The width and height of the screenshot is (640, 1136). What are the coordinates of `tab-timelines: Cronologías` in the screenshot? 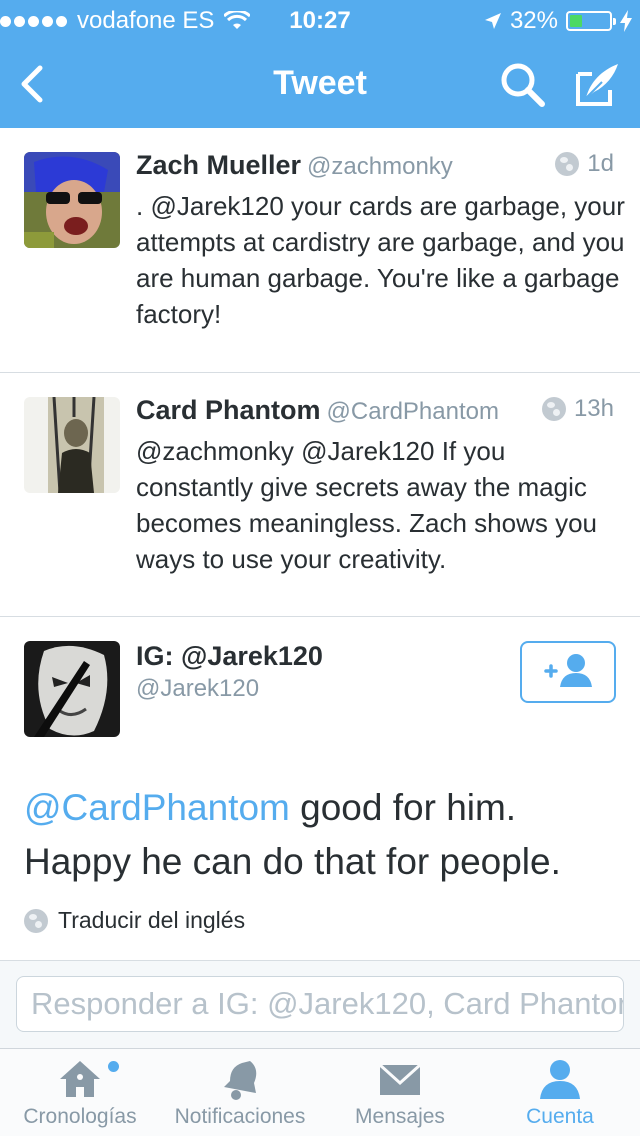 It's located at (80, 1092).